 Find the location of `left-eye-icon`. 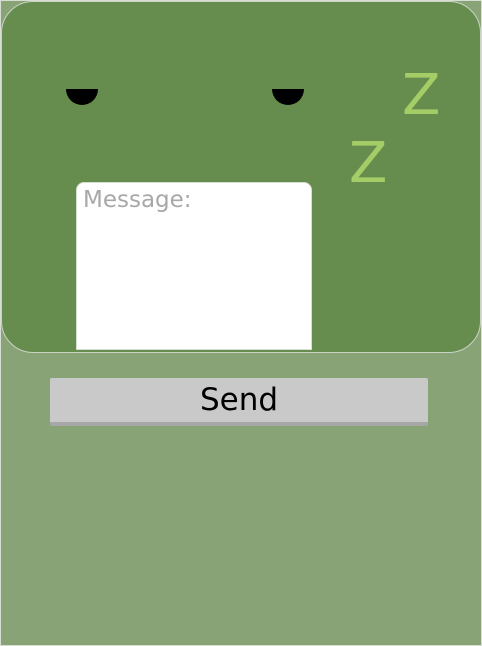

left-eye-icon is located at coordinates (82, 97).